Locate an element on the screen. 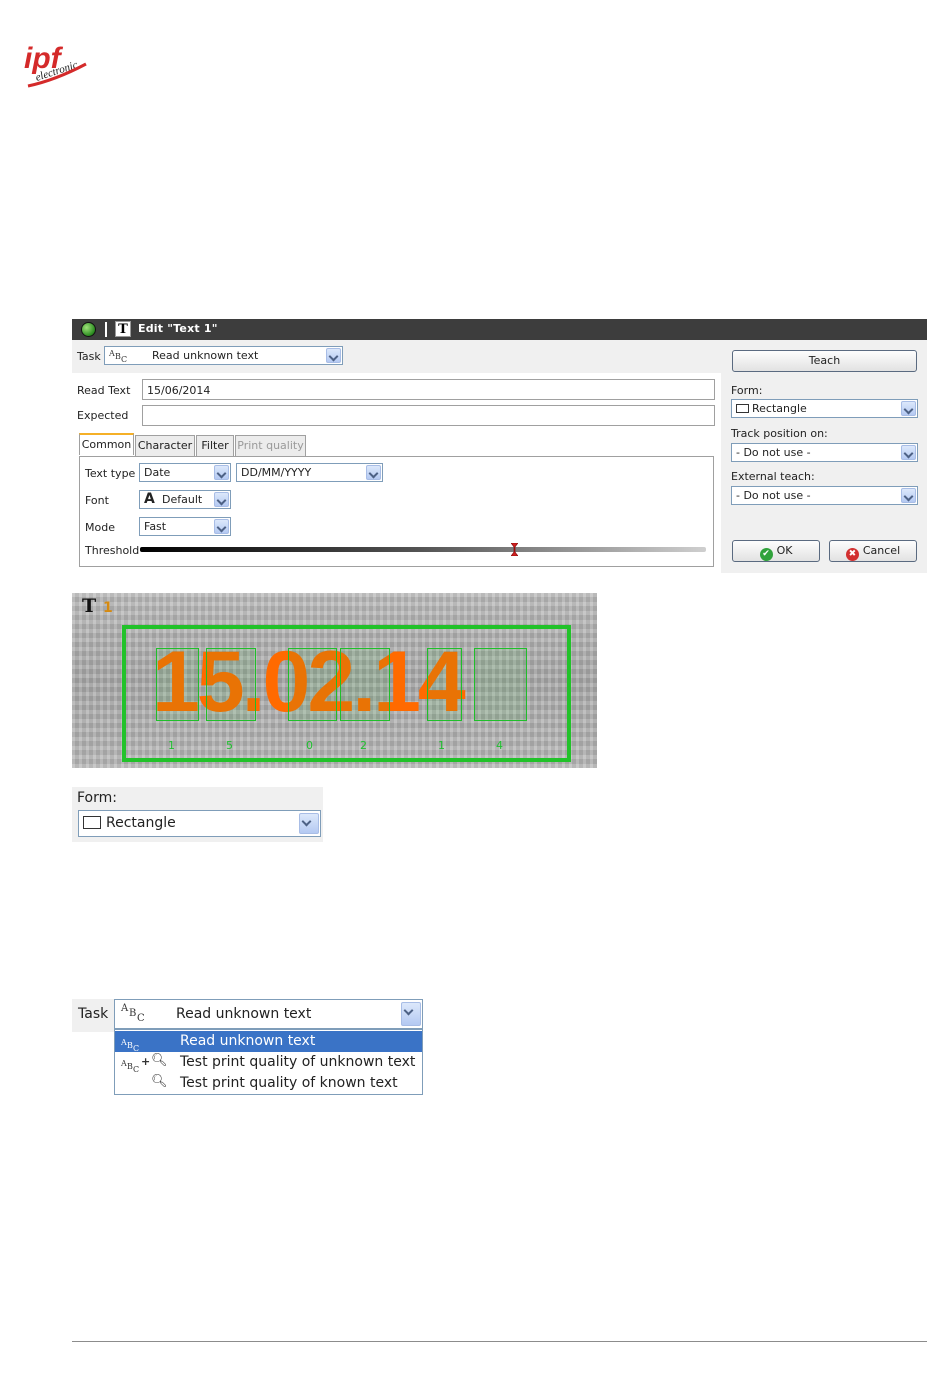 Image resolution: width=950 pixels, height=1387 pixels. mode-select: Fast is located at coordinates (185, 526).